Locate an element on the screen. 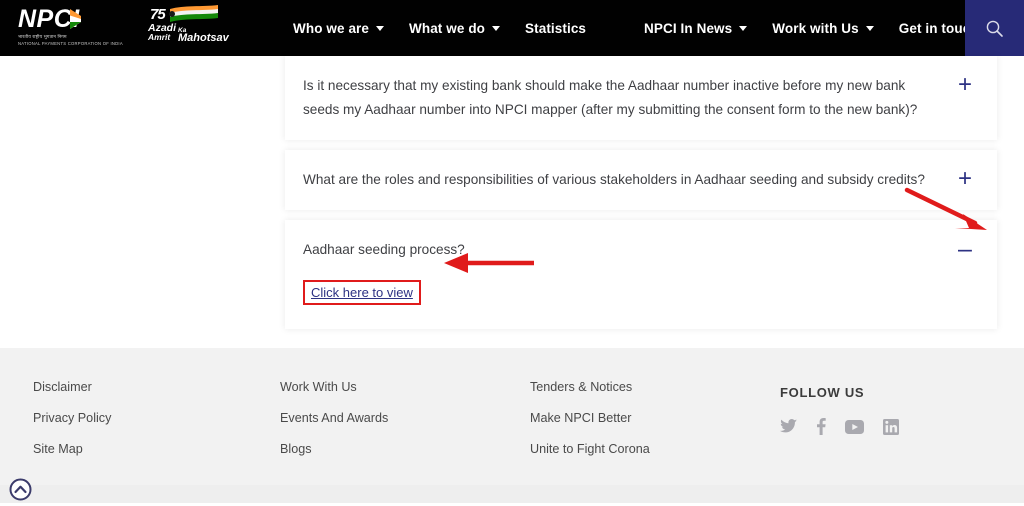  footer-link-privacy-policy: Privacy Policy is located at coordinates (72, 418).